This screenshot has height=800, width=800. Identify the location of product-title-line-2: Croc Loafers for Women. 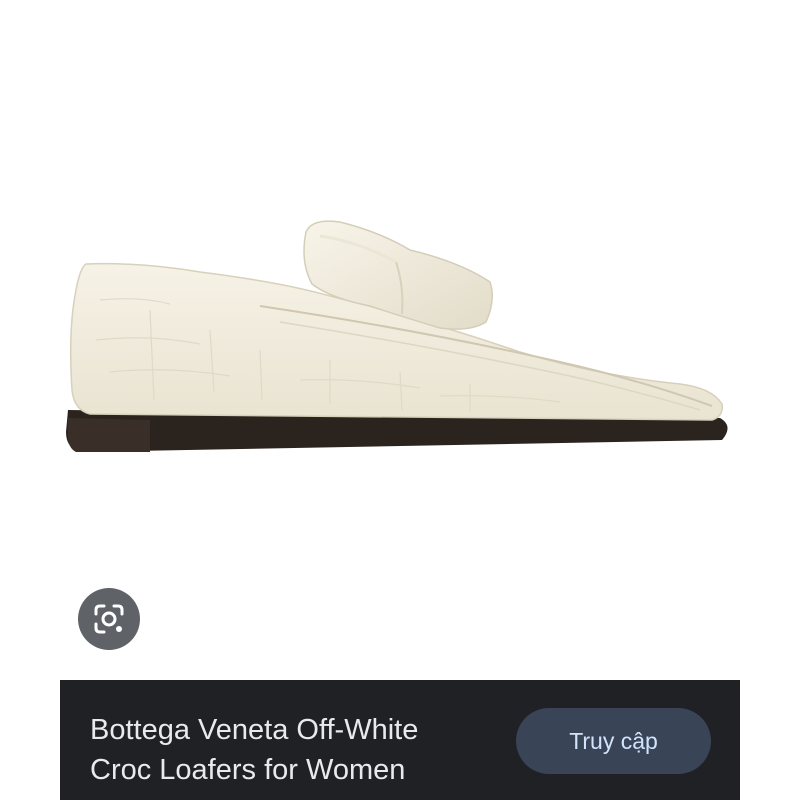
(248, 770).